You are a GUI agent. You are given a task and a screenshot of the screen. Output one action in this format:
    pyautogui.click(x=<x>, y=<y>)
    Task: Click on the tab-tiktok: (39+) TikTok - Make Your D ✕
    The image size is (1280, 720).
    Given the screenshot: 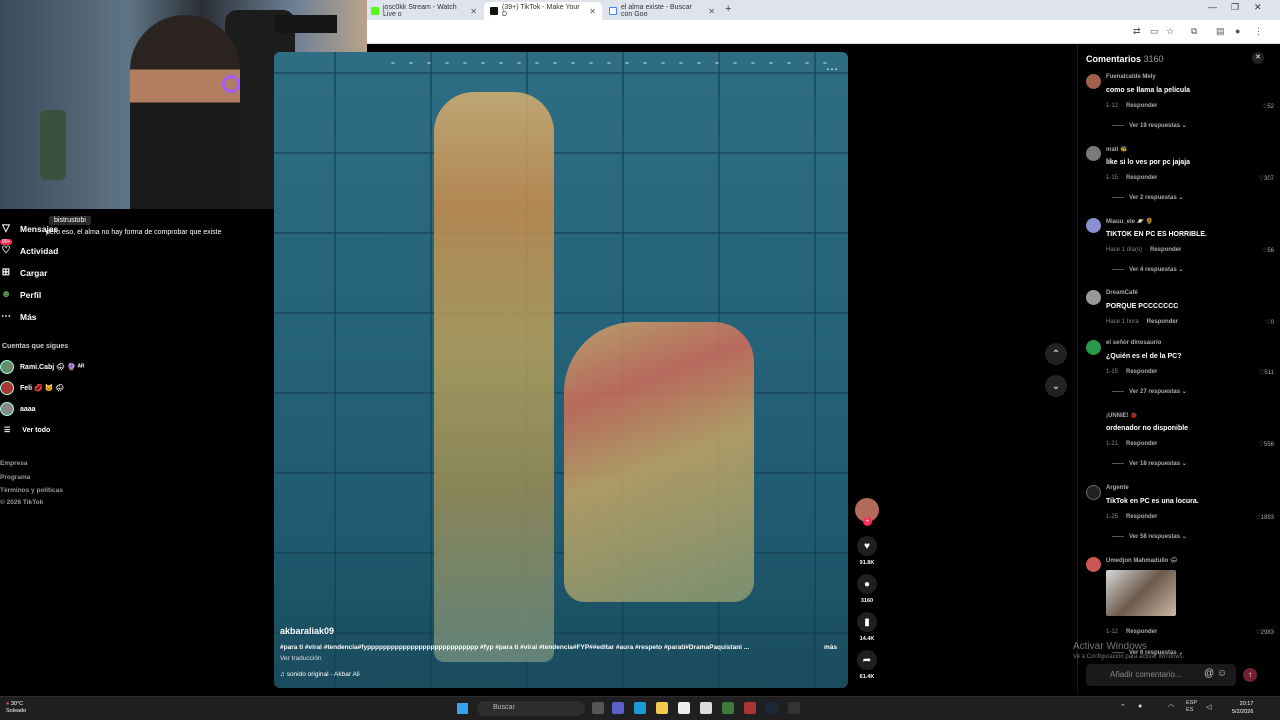 What is the action you would take?
    pyautogui.click(x=543, y=11)
    